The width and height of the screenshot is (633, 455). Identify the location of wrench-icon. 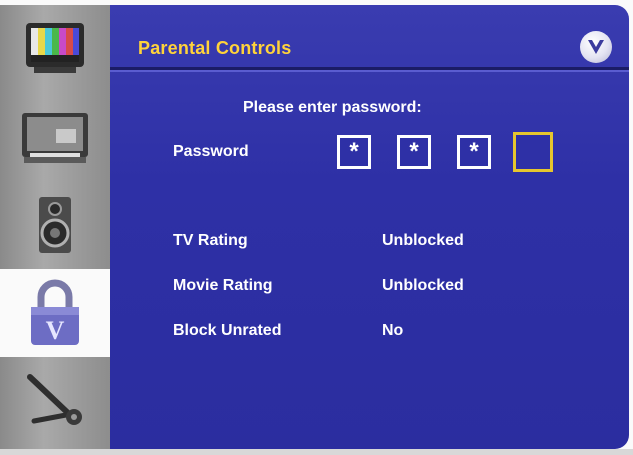
(54, 399).